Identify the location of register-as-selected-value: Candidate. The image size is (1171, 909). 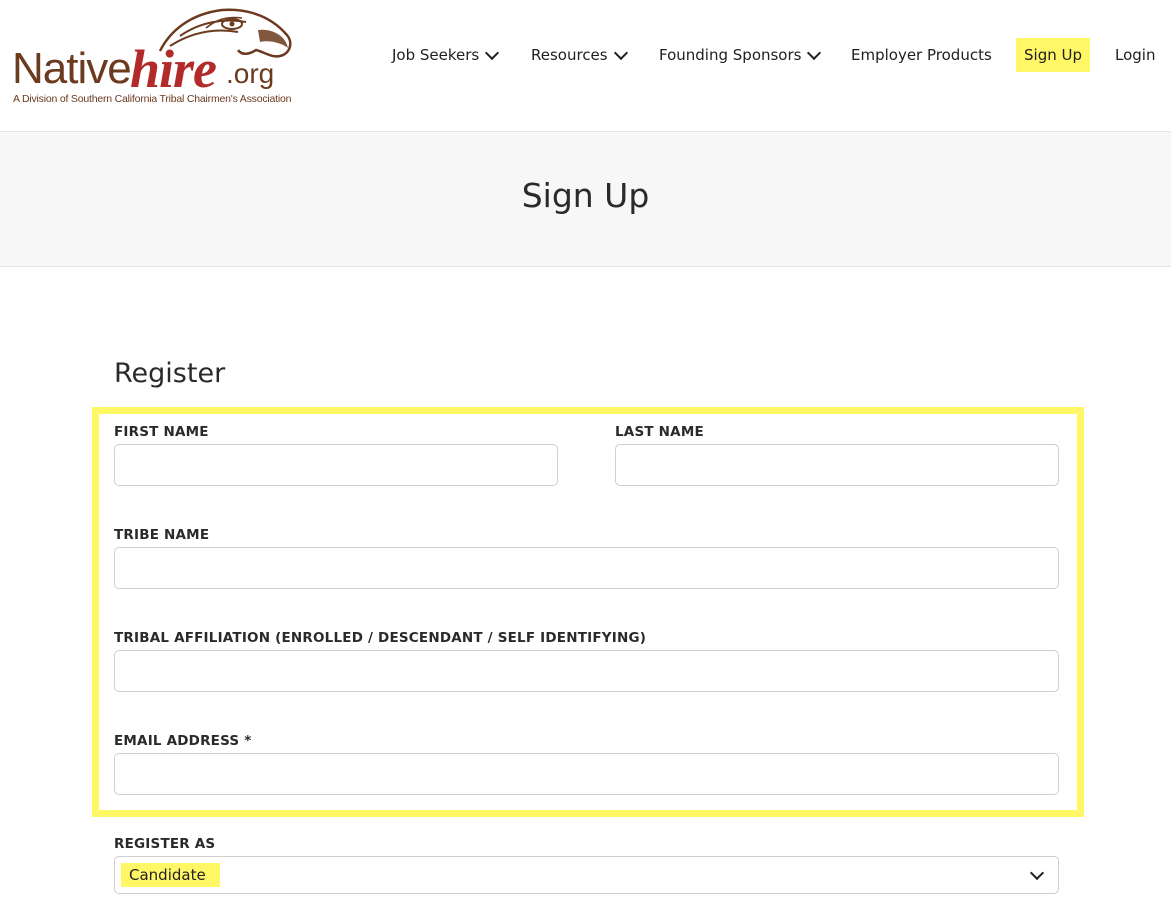
(170, 875).